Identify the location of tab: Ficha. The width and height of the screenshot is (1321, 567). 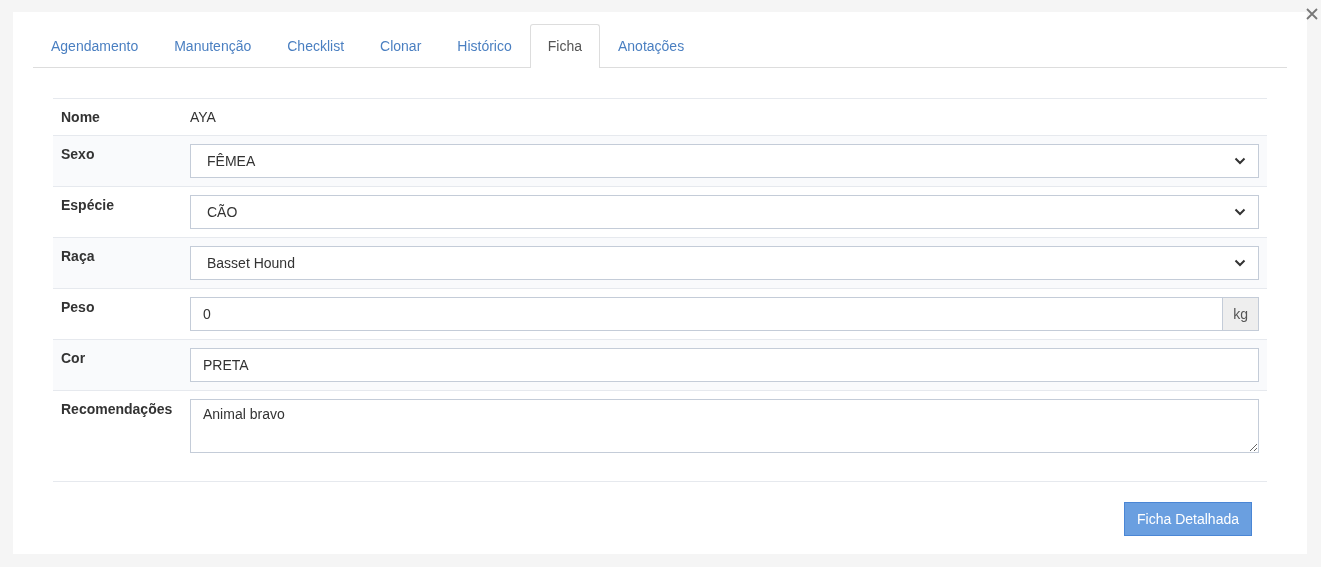
(564, 46).